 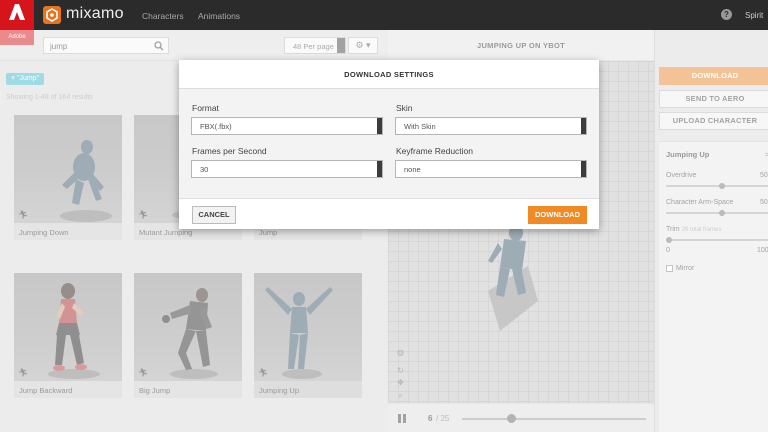 I want to click on user-menu: Spirit, so click(x=754, y=15).